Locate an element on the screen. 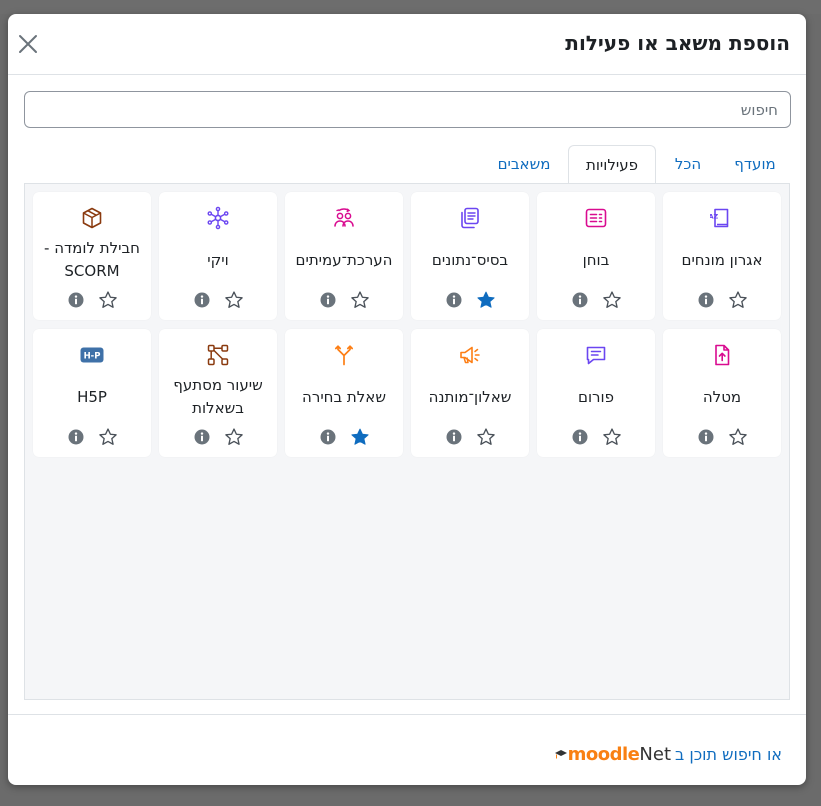  scorm-package-icon is located at coordinates (92, 218).